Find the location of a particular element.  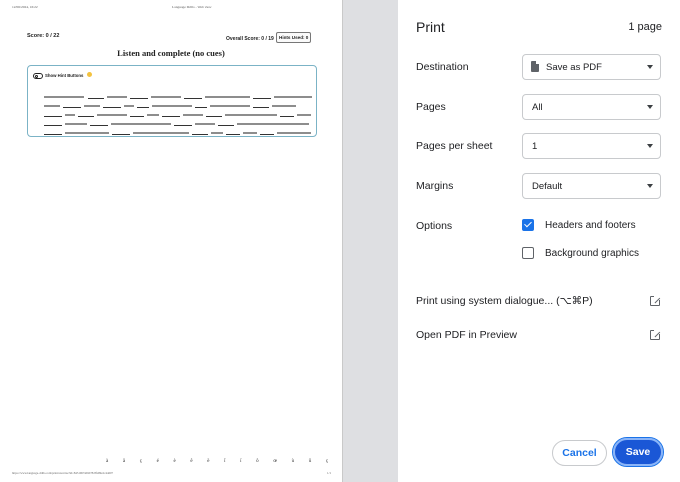

checkbox-icon is located at coordinates (528, 253).